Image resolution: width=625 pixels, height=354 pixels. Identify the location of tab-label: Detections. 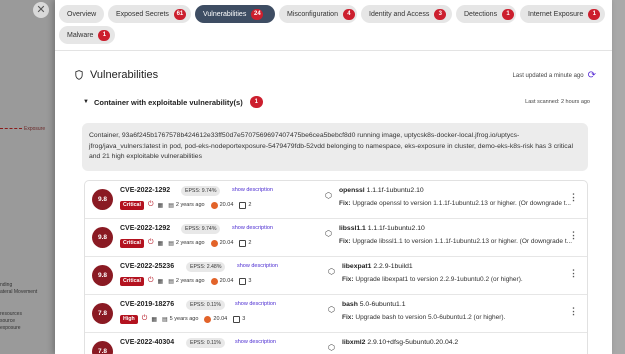
(481, 14).